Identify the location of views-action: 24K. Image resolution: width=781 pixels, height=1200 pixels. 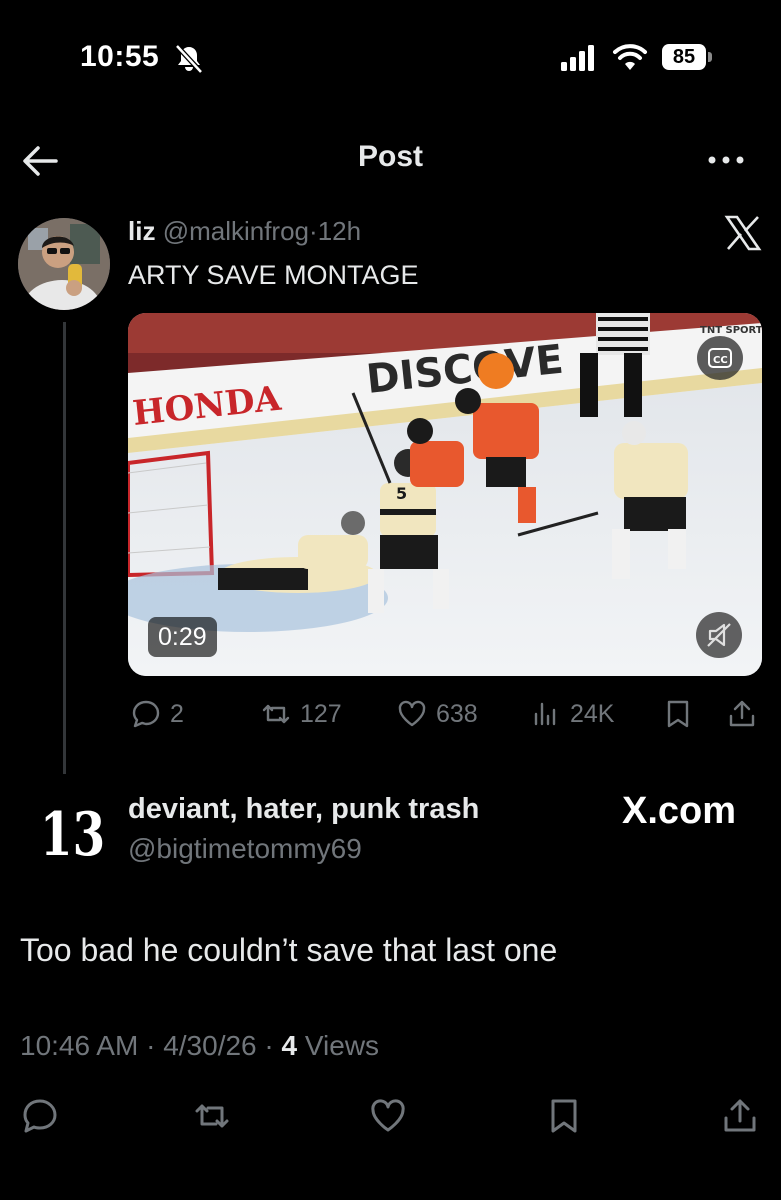
(572, 714).